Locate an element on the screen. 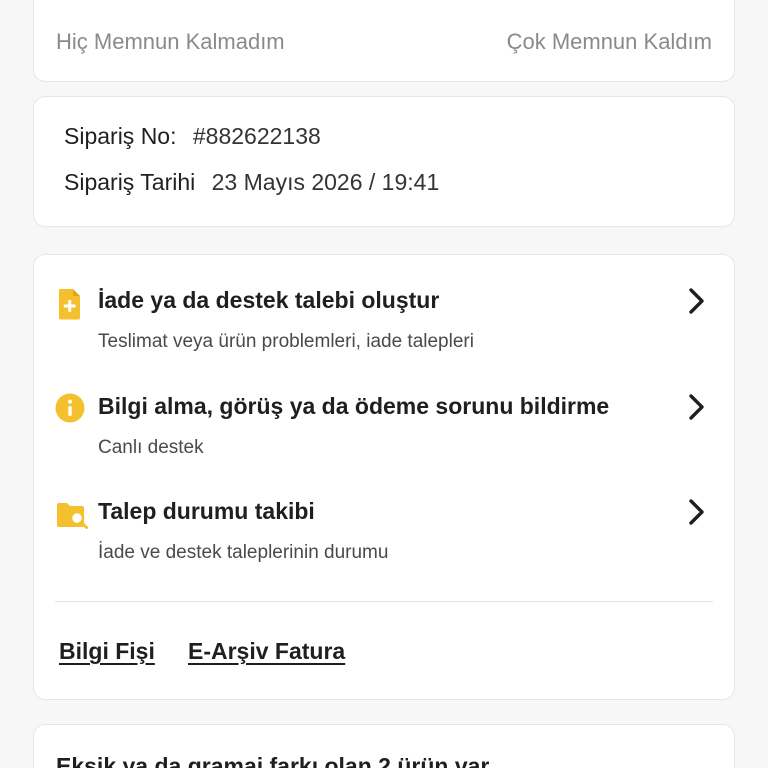 The height and width of the screenshot is (768, 768). missing-items-title: Eksik ya da gramaj farkı olan 2 ürün var is located at coordinates (273, 760).